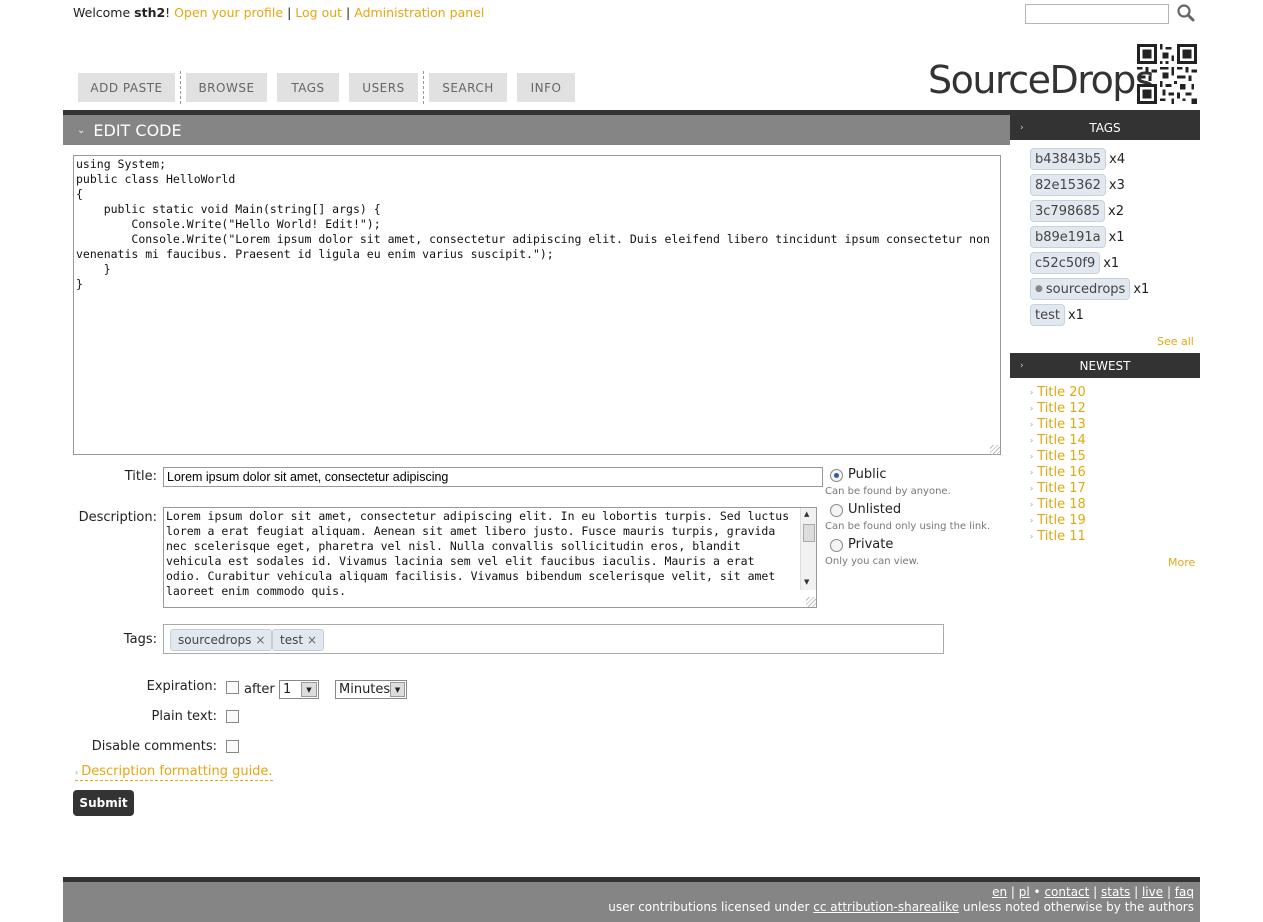 This screenshot has width=1263, height=922. I want to click on sidebar-tag: ● sourcedrops, so click(1080, 289).